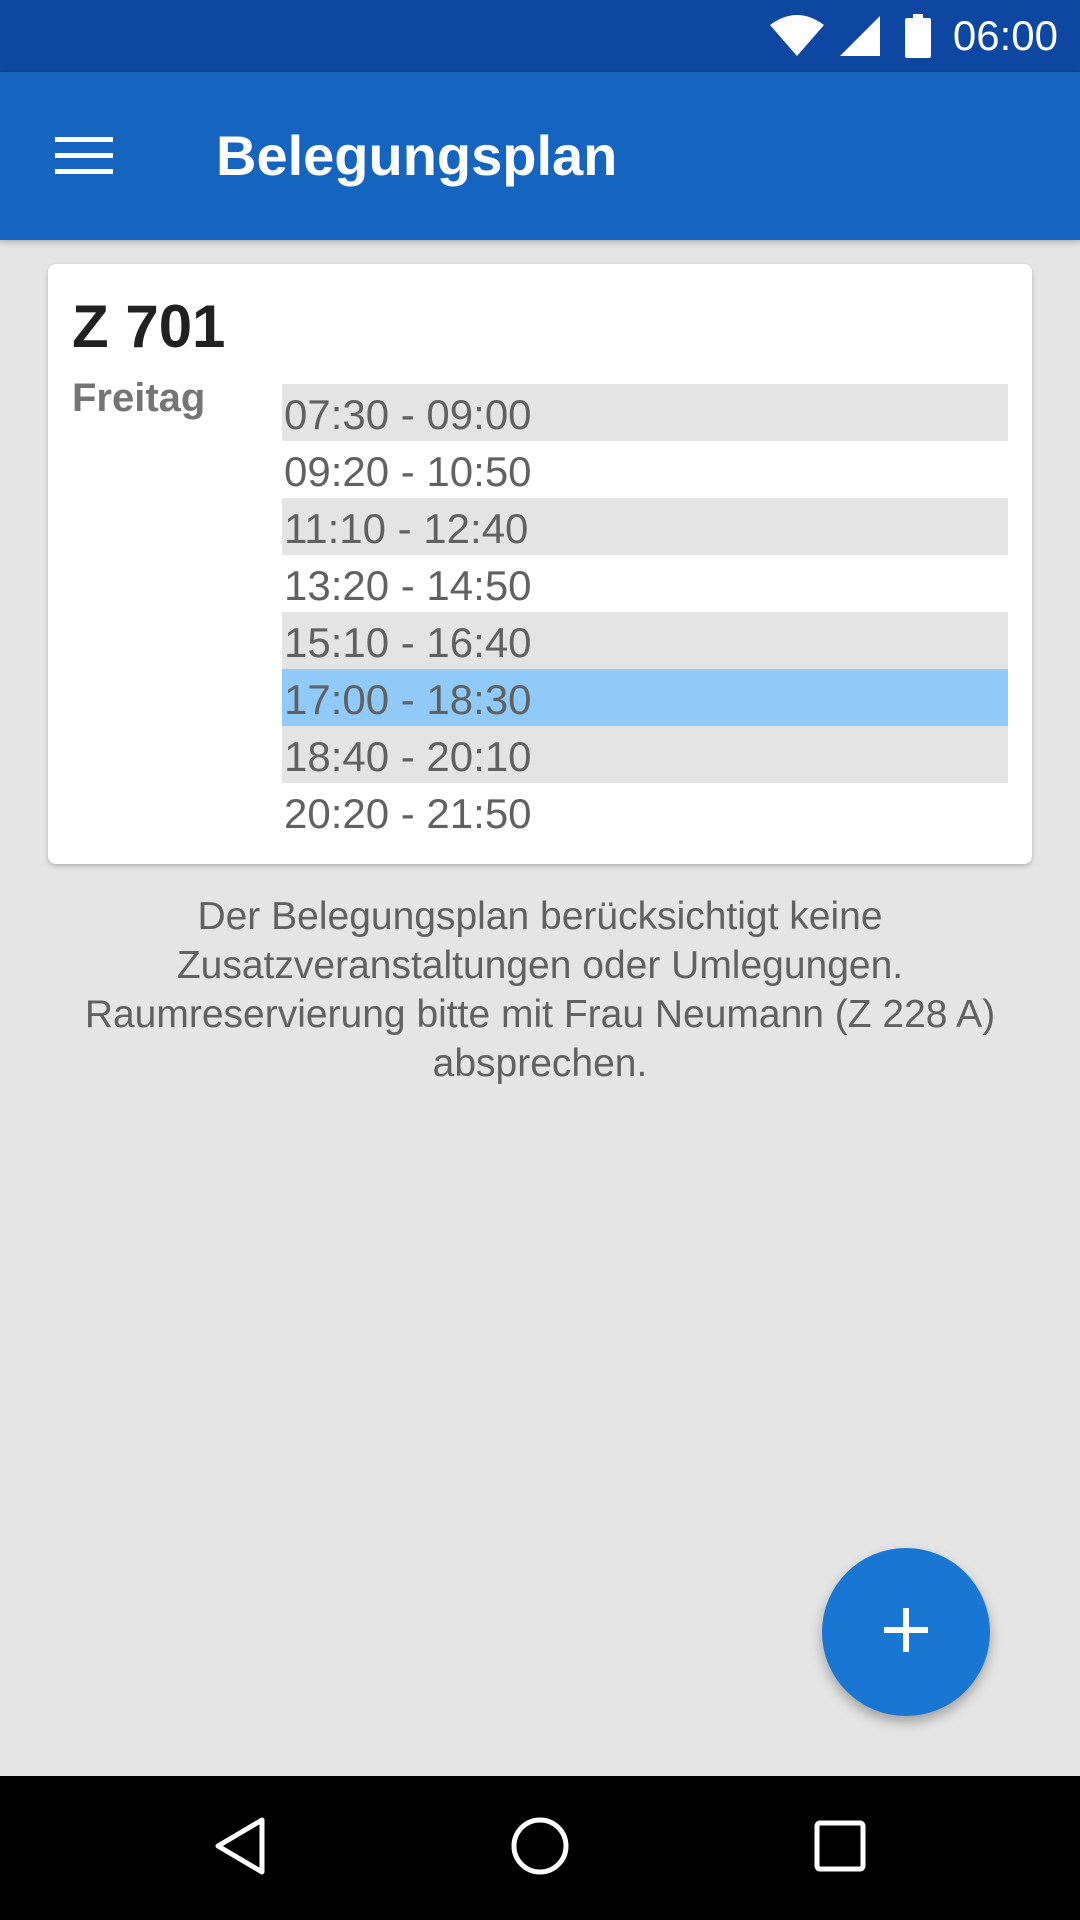  I want to click on plus-icon, so click(906, 1632).